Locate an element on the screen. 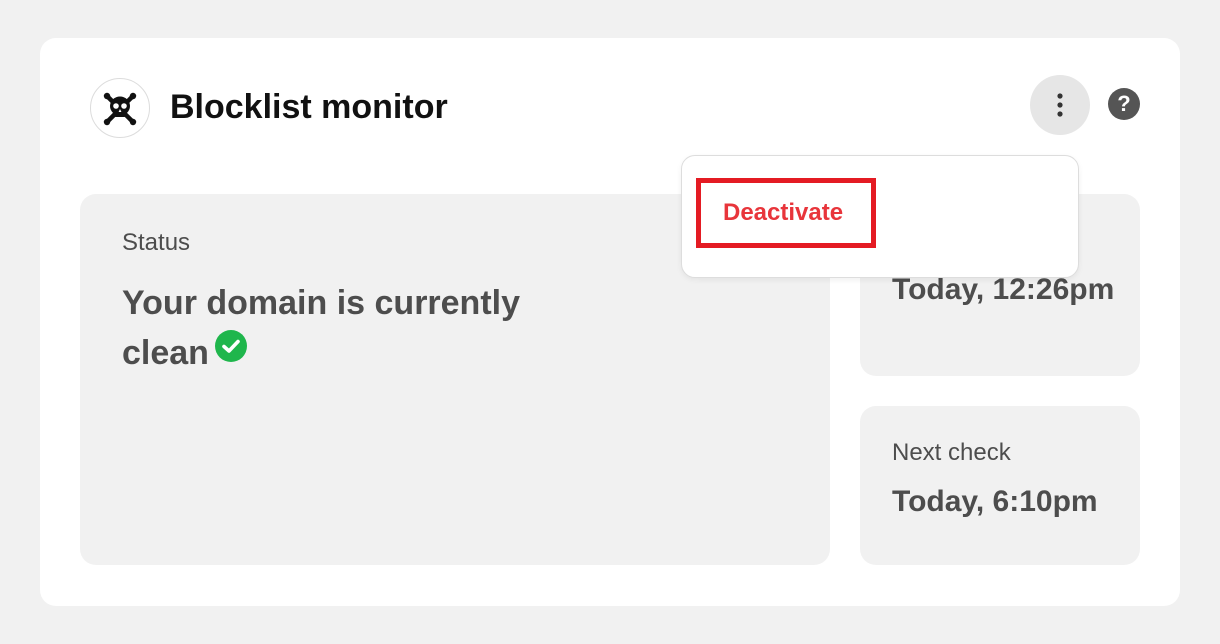 The height and width of the screenshot is (644, 1220). kebab-vertical-icon is located at coordinates (1060, 105).